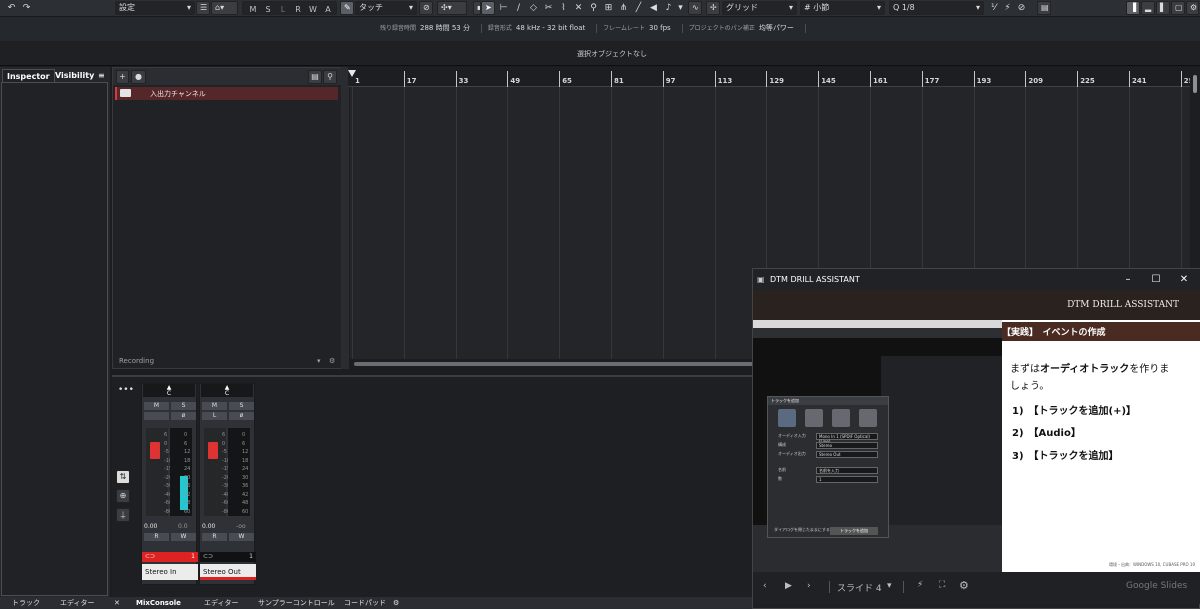 The height and width of the screenshot is (609, 1200). Describe the element at coordinates (1007, 8) in the screenshot. I see `quantize-apply-icon: ⚡` at that location.